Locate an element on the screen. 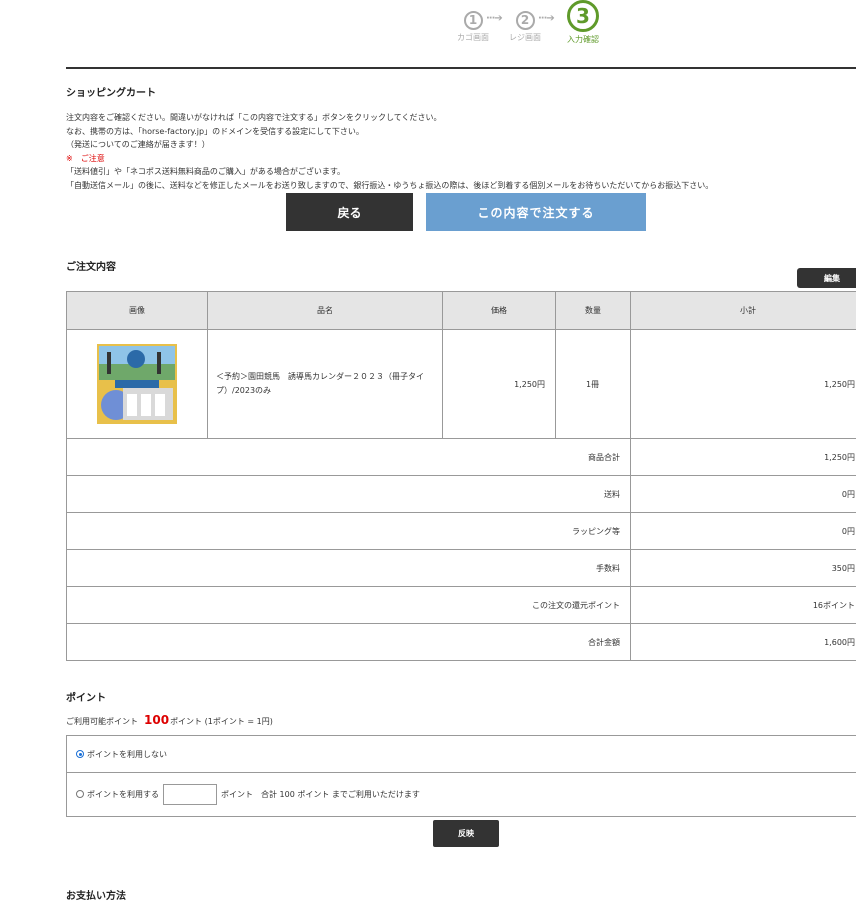  item-image-cell is located at coordinates (137, 384).